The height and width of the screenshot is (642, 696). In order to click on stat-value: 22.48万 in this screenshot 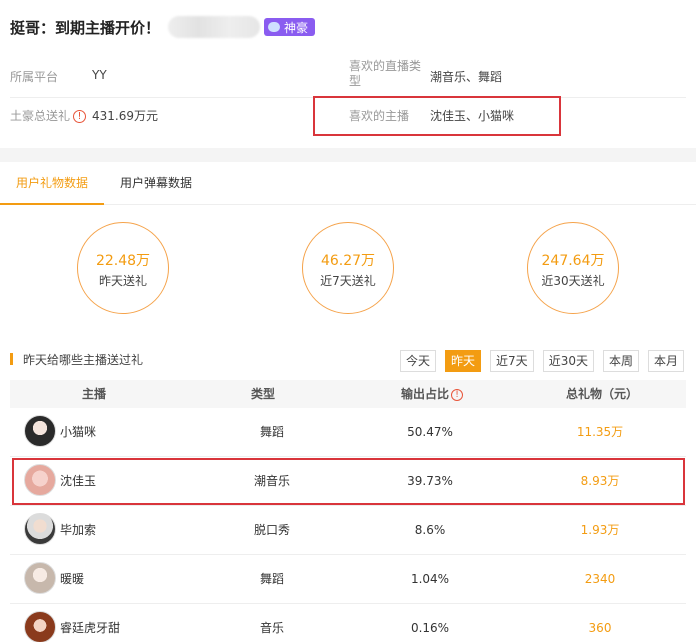, I will do `click(123, 261)`.